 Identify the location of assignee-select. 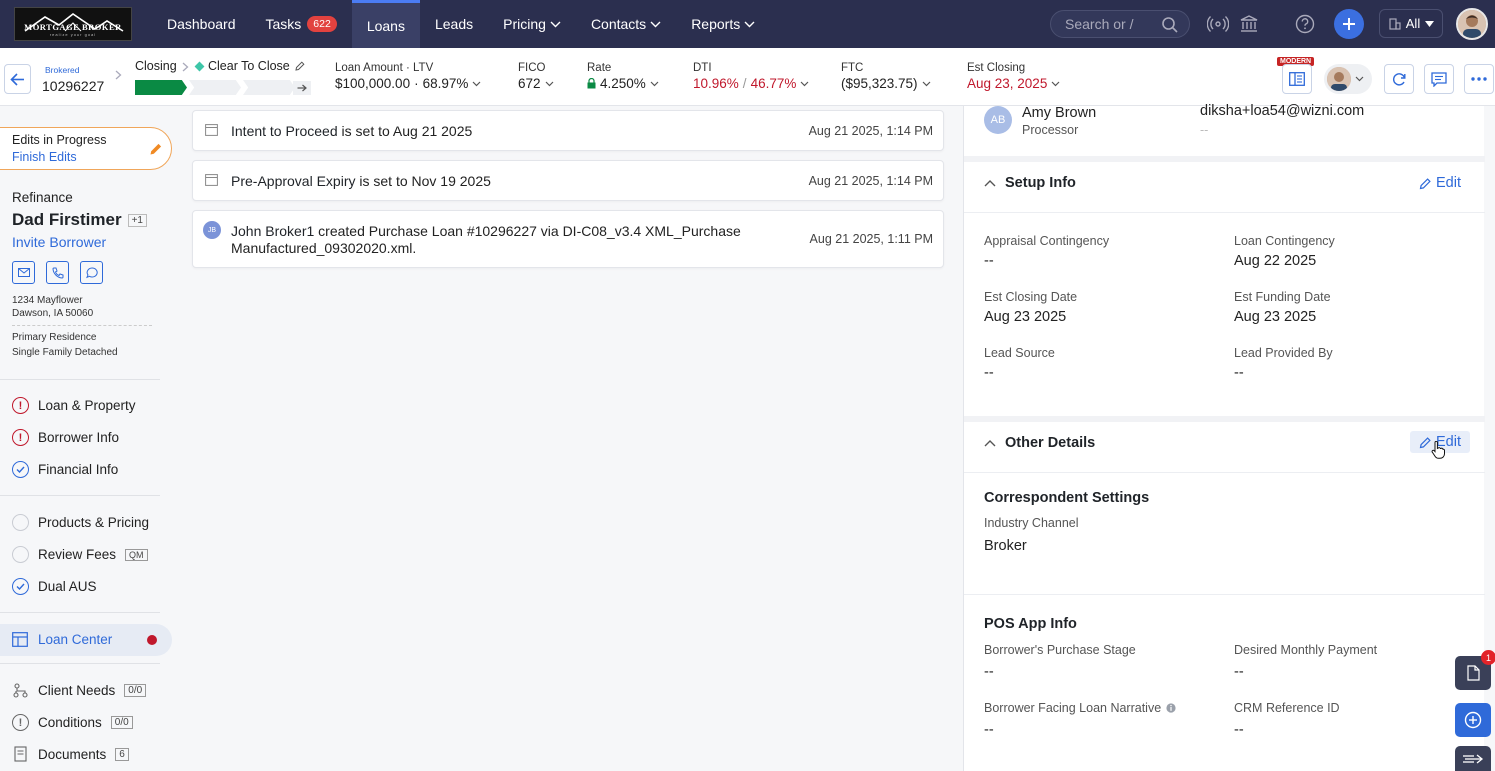
(1348, 79).